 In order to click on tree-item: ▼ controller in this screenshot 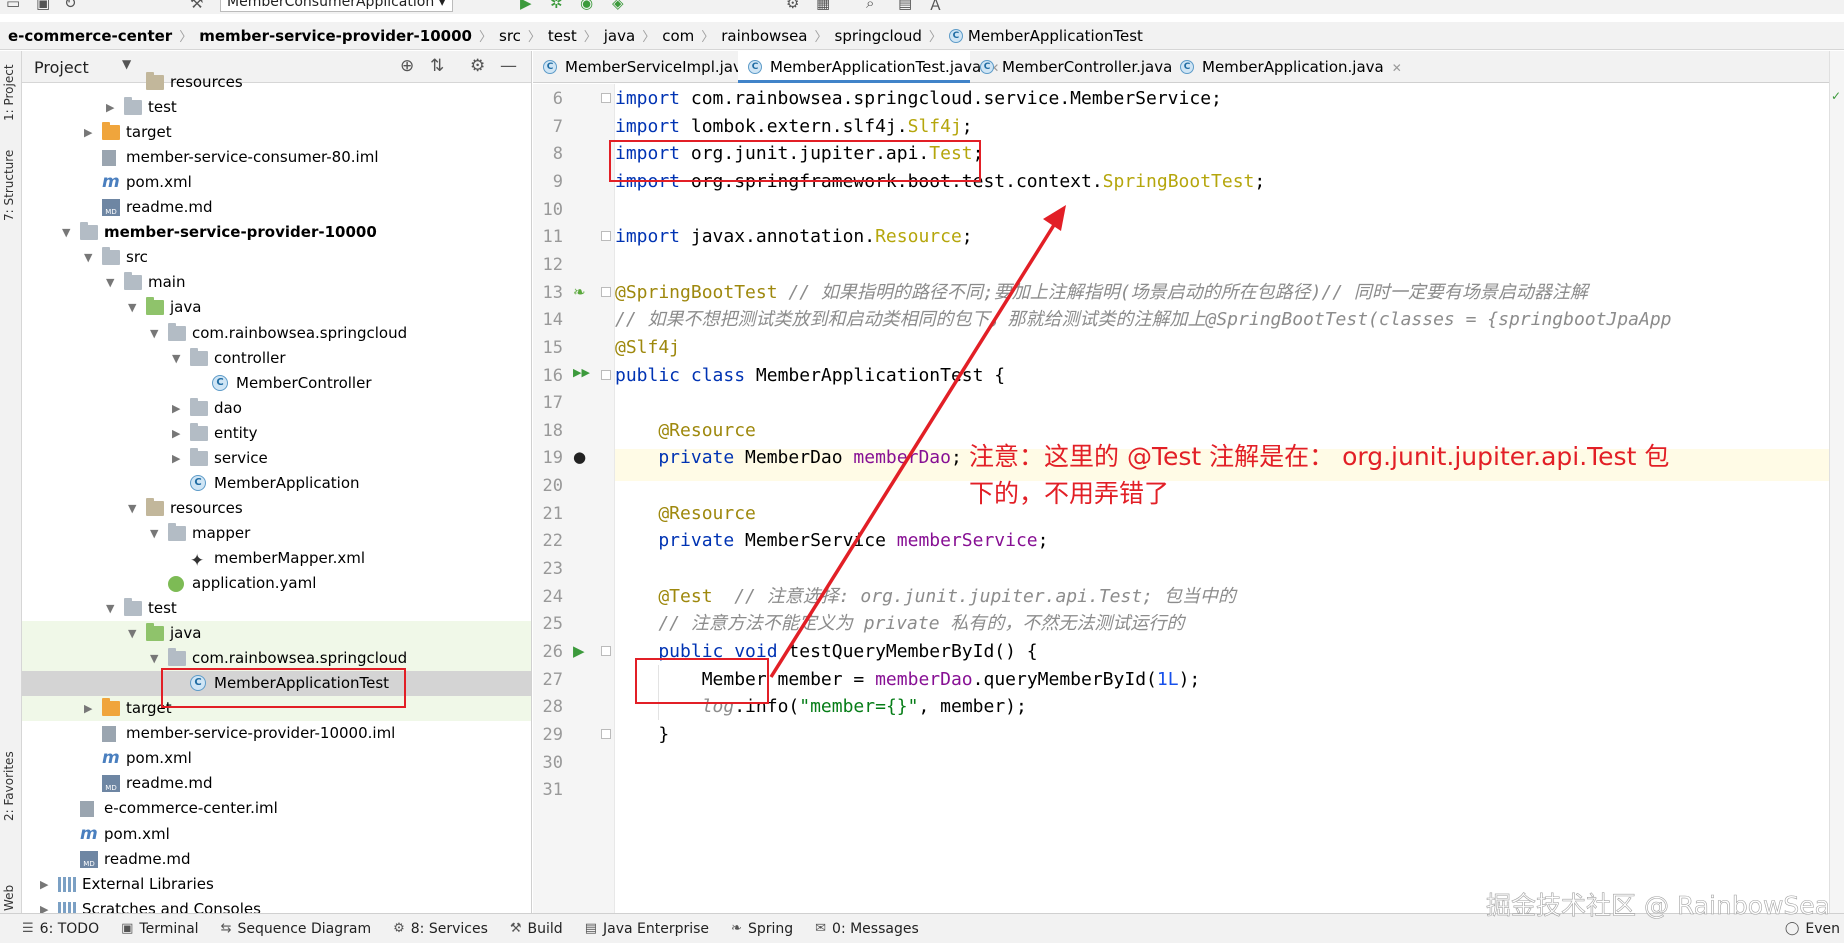, I will do `click(276, 358)`.